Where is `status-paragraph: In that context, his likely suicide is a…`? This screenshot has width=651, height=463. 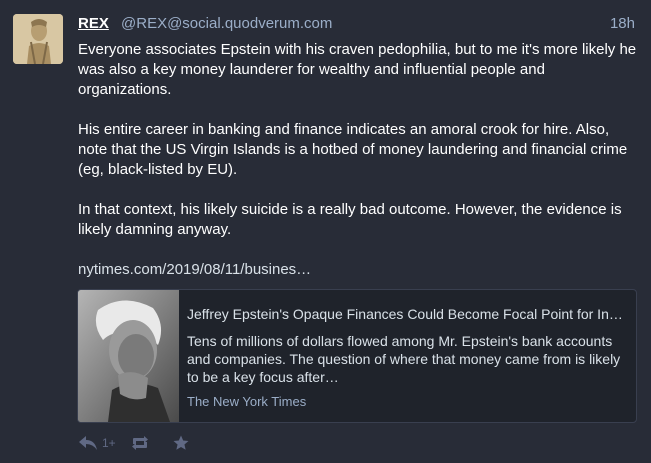
status-paragraph: In that context, his likely suicide is a… is located at coordinates (350, 219).